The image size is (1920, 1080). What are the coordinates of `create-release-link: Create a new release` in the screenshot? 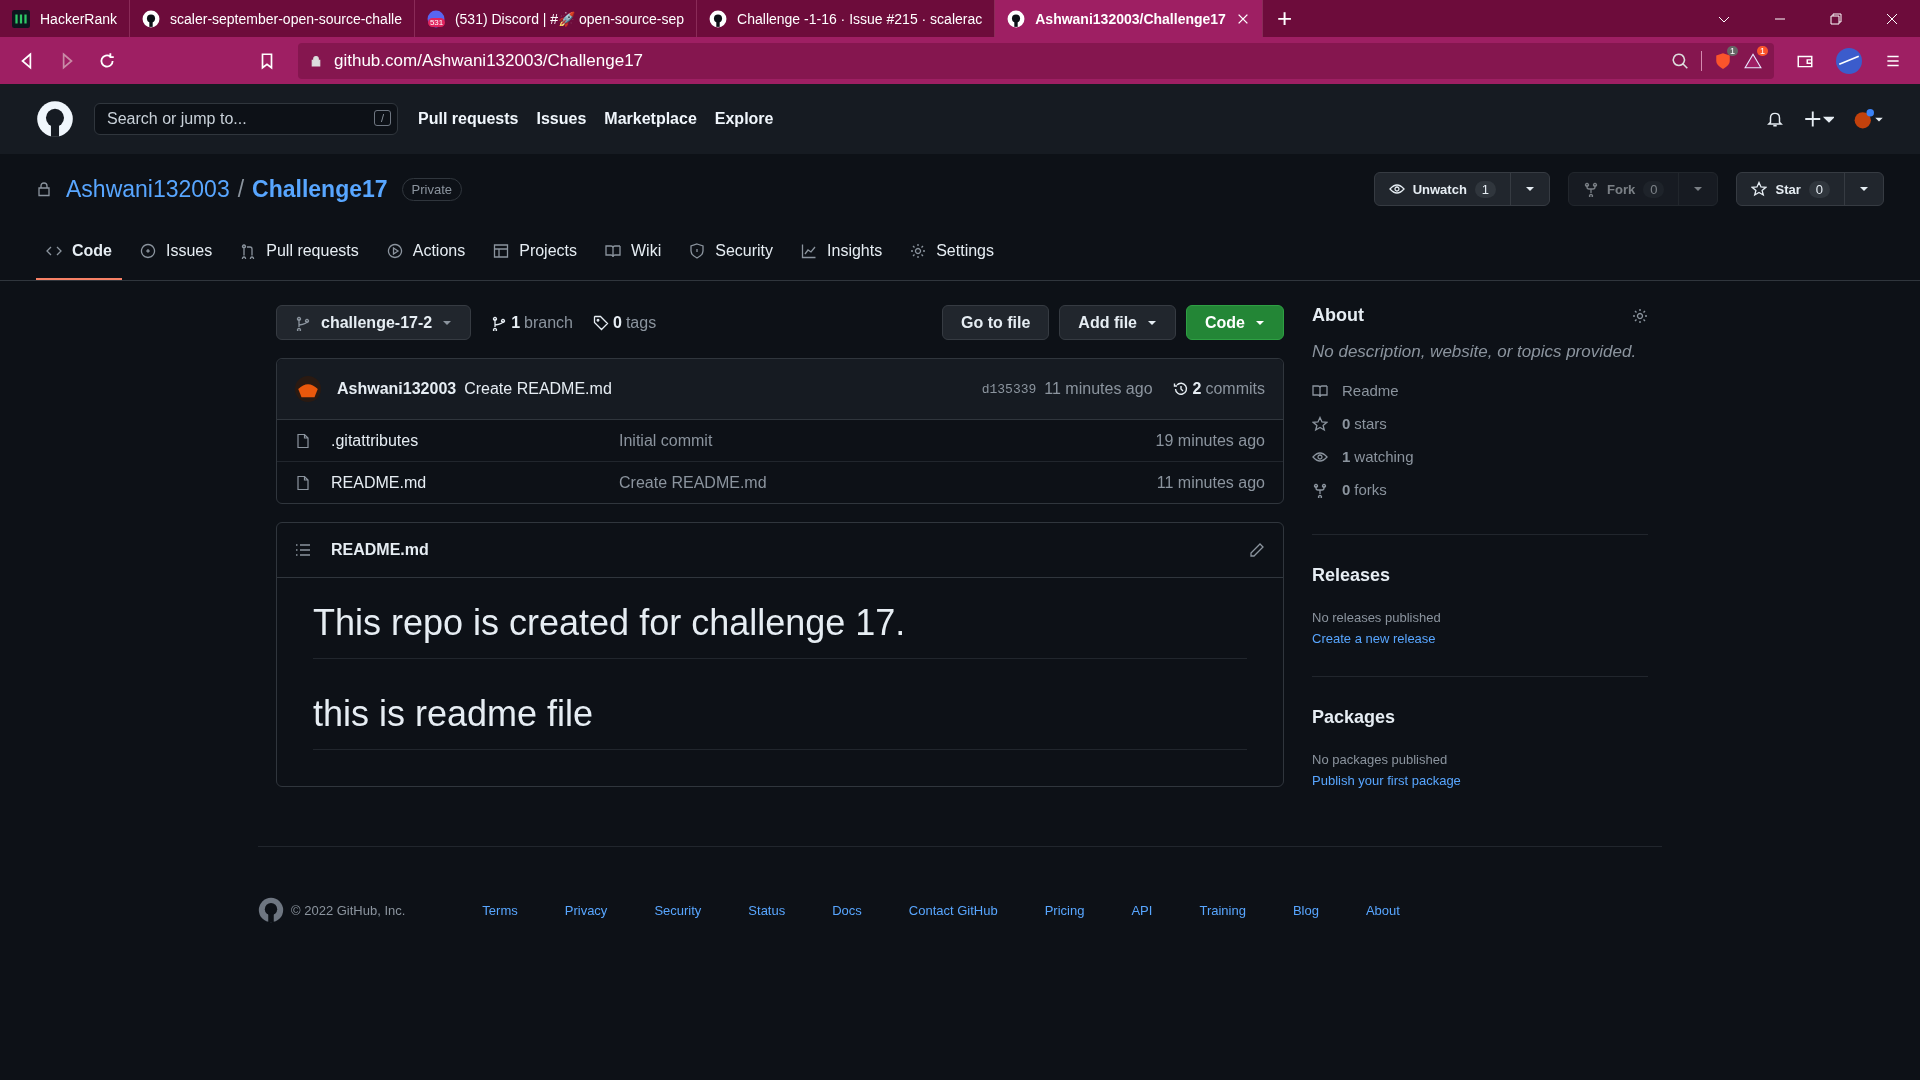 It's located at (1480, 638).